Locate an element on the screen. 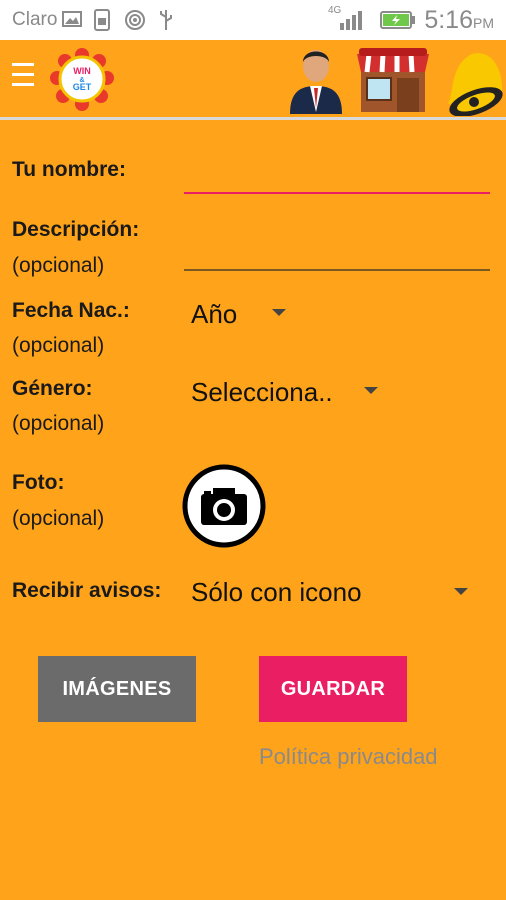 The width and height of the screenshot is (506, 900). battery-icon is located at coordinates (398, 22).